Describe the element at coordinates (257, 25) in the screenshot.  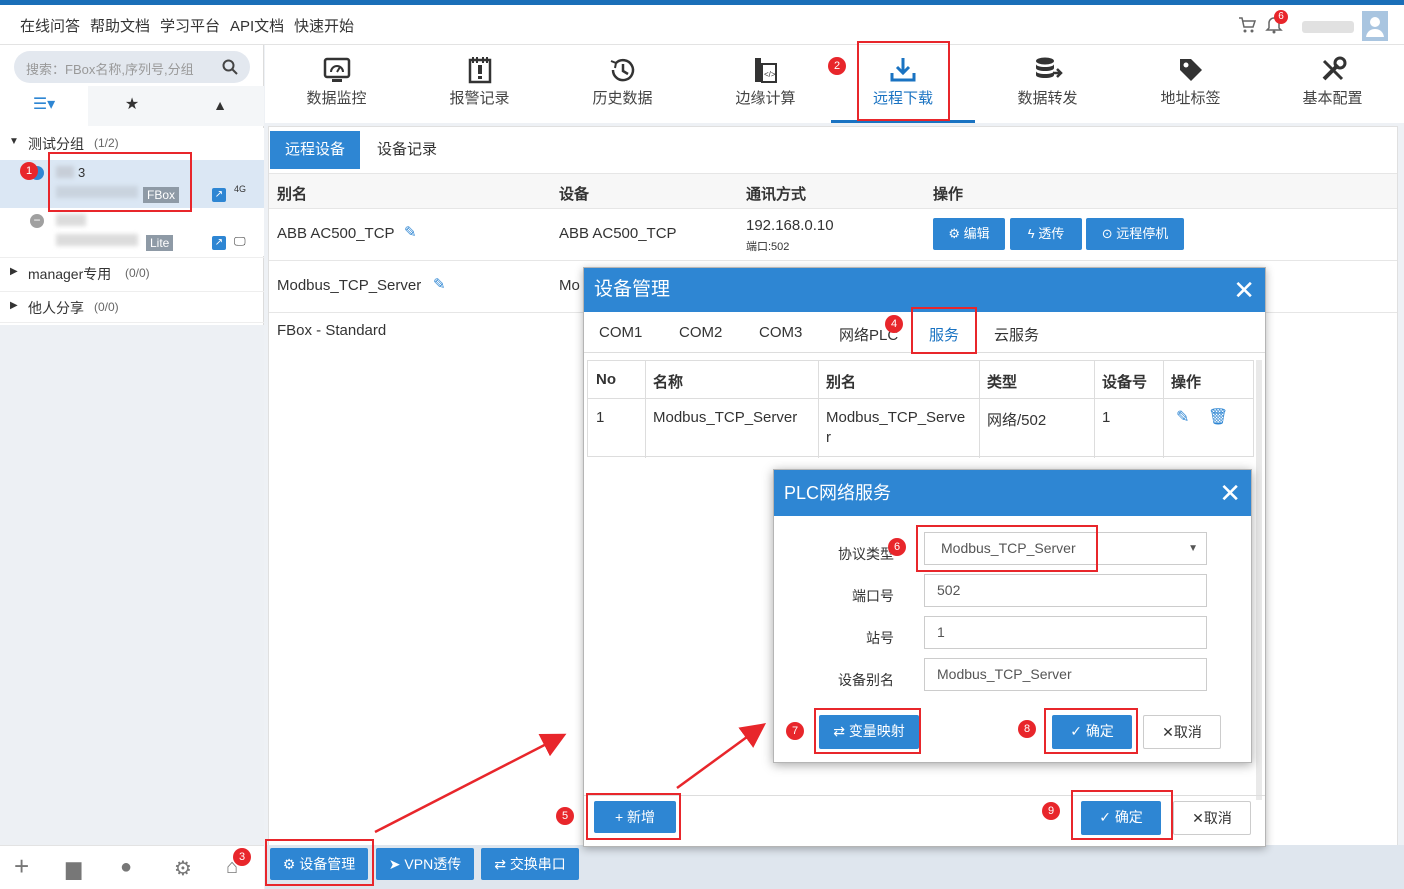
I see `nav-link-api: API文档` at that location.